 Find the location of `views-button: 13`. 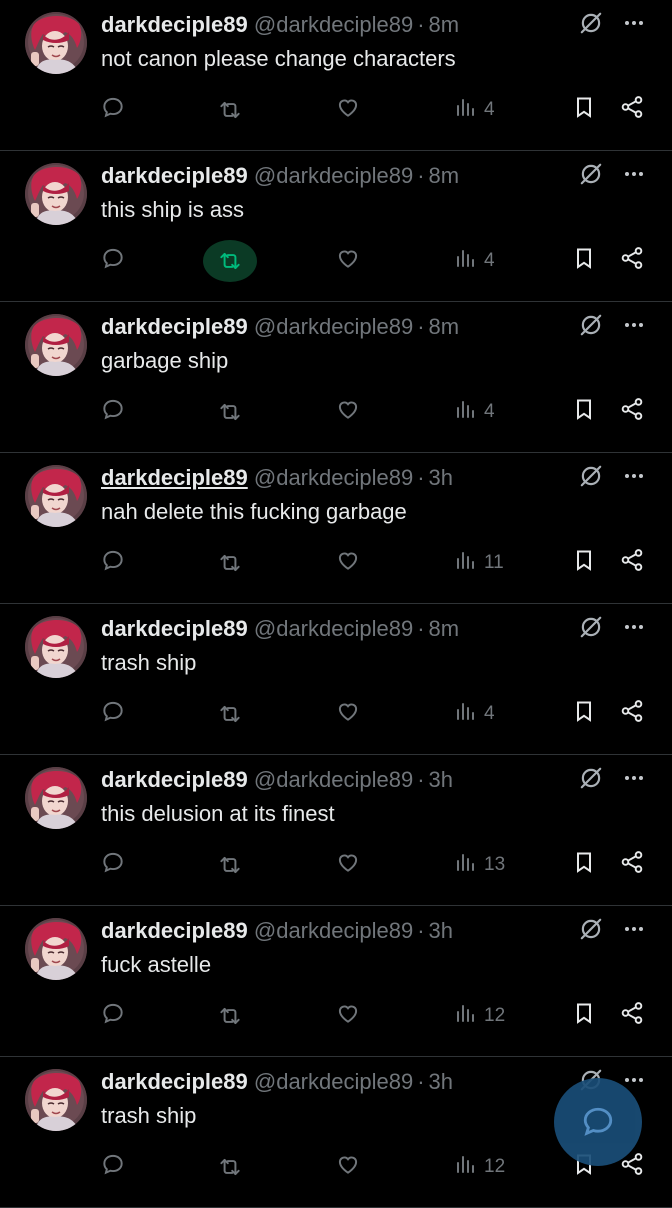

views-button: 13 is located at coordinates (479, 865).